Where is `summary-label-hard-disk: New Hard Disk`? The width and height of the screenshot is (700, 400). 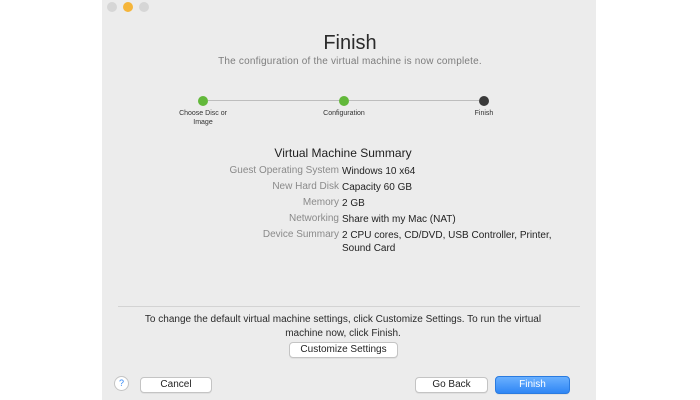 summary-label-hard-disk: New Hard Disk is located at coordinates (305, 186).